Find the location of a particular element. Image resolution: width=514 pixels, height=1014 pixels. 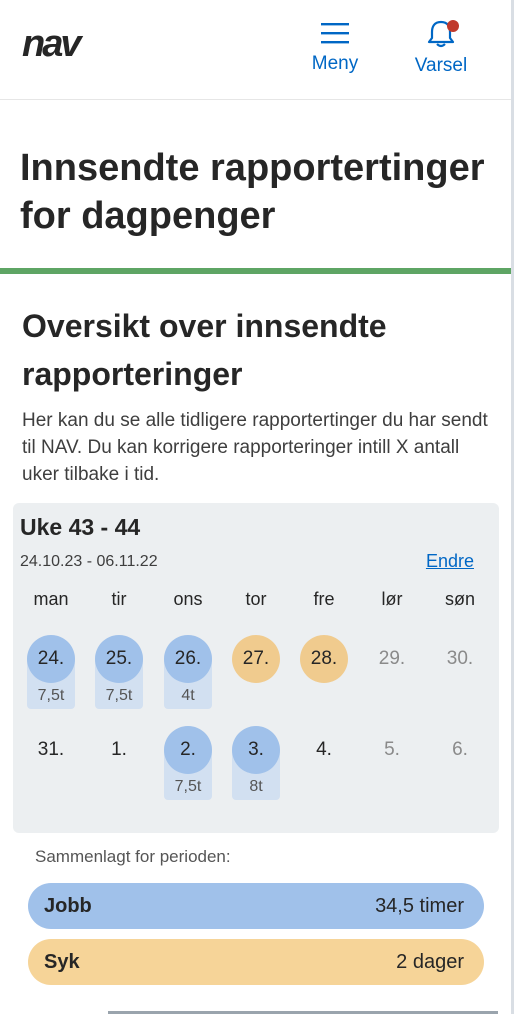

day-number: 6. is located at coordinates (460, 749).